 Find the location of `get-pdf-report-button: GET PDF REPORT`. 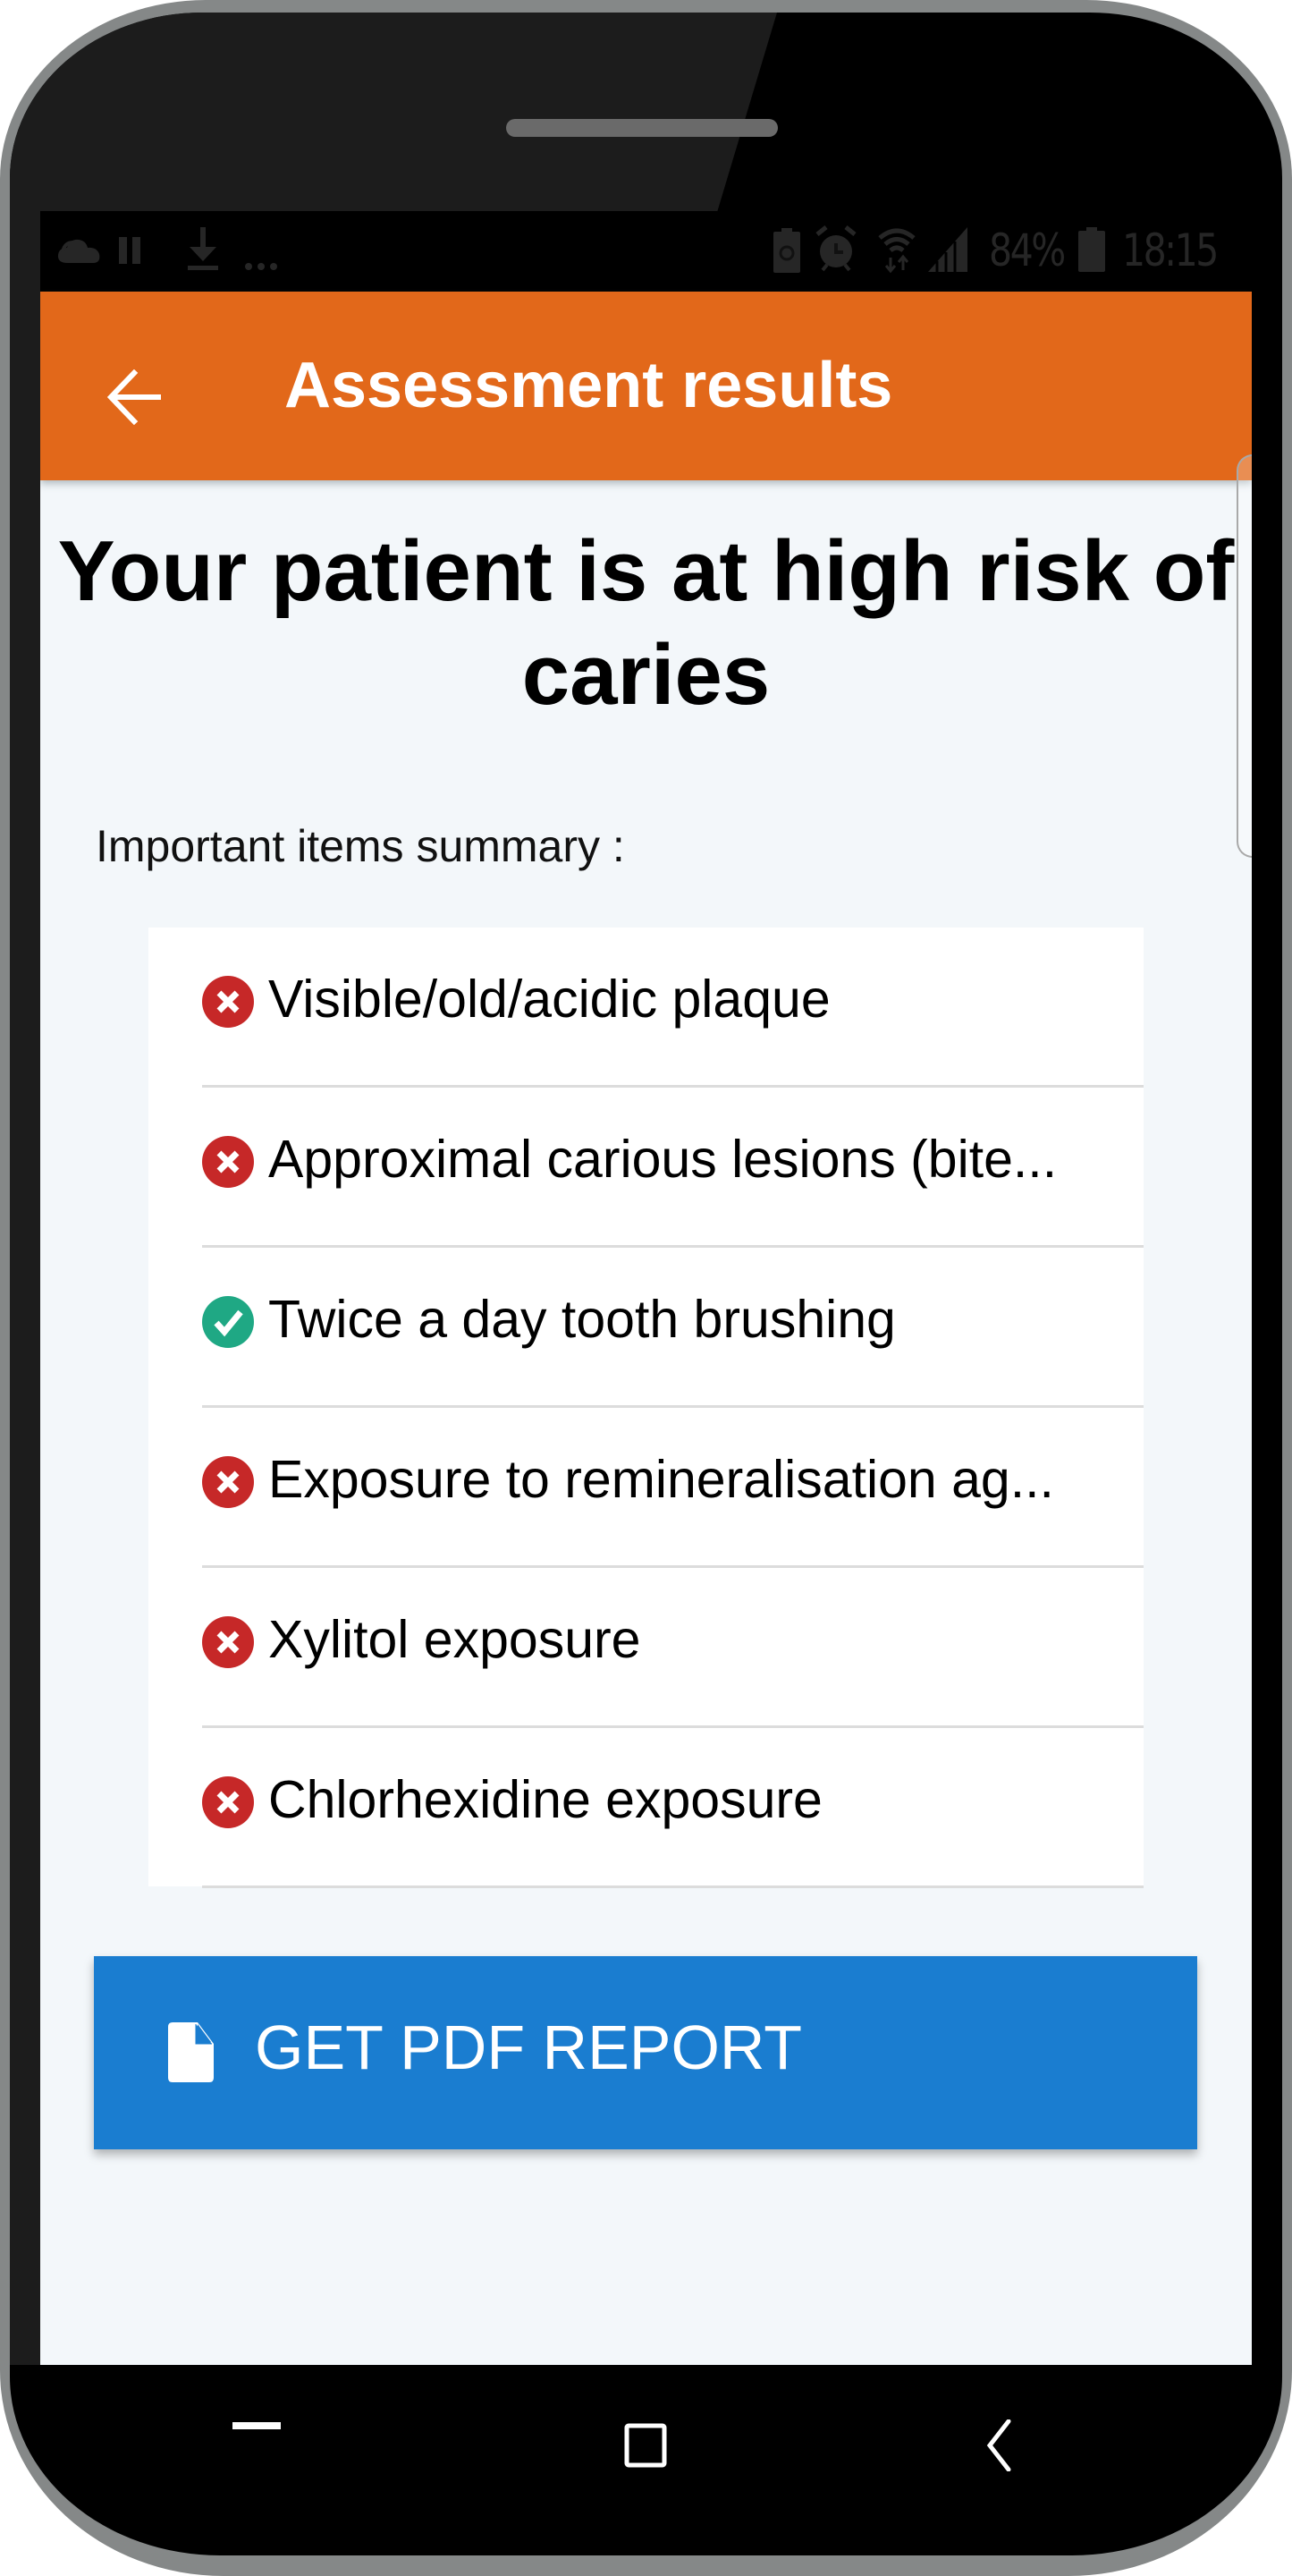

get-pdf-report-button: GET PDF REPORT is located at coordinates (646, 2052).